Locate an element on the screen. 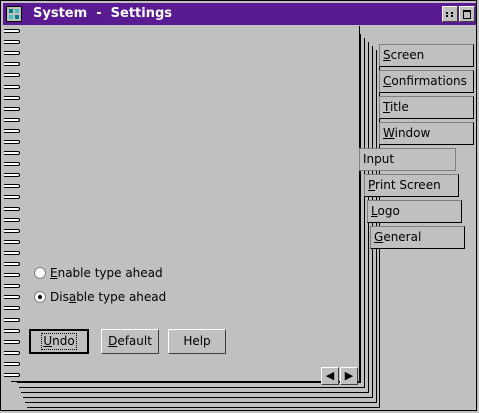 This screenshot has height=413, width=479. tab-logo: Logo is located at coordinates (414, 211).